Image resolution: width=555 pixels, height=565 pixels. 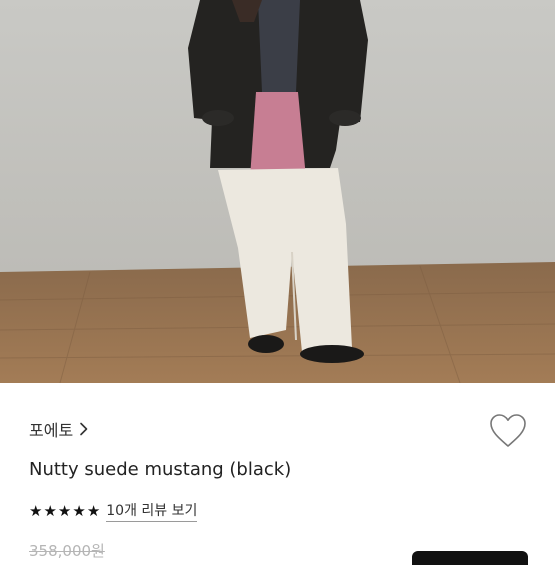 What do you see at coordinates (470, 558) in the screenshot?
I see `purchase-button` at bounding box center [470, 558].